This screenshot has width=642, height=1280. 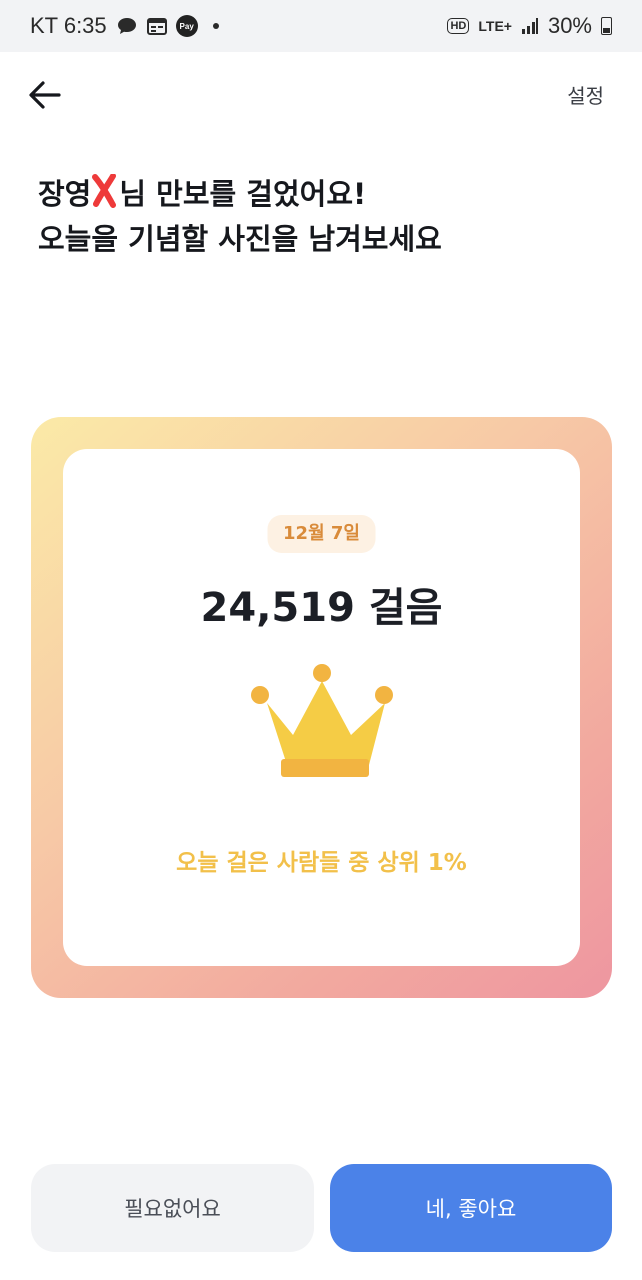 What do you see at coordinates (104, 191) in the screenshot?
I see `redaction-mark-icon` at bounding box center [104, 191].